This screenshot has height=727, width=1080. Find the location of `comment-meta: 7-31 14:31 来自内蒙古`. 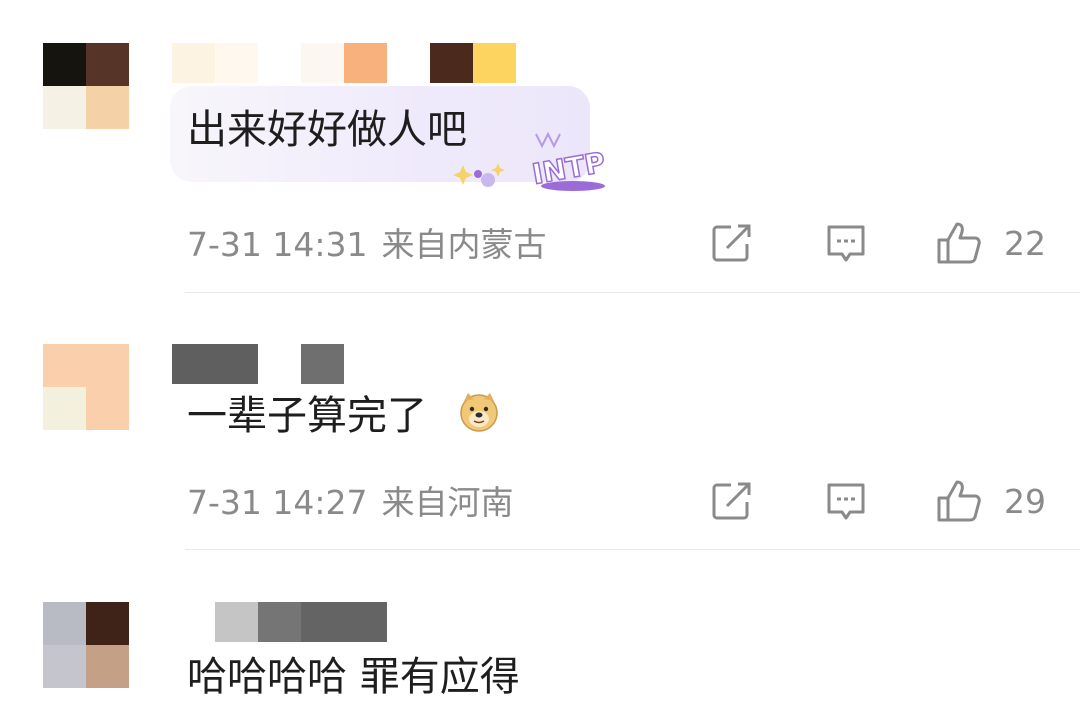

comment-meta: 7-31 14:31 来自内蒙古 is located at coordinates (367, 244).